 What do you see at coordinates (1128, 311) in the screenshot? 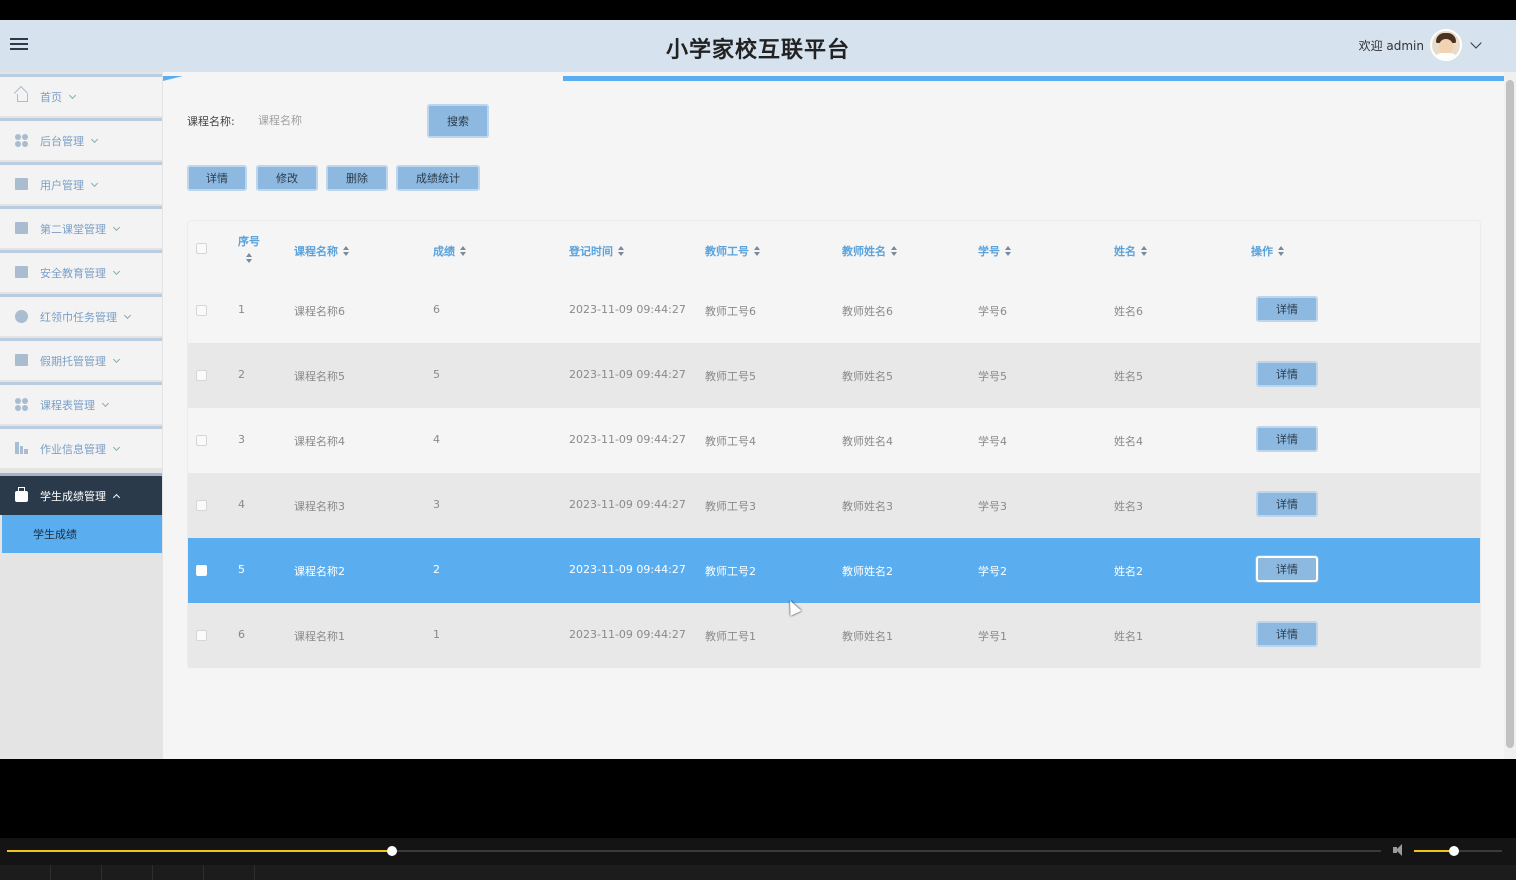
I see `cell-name: 姓名6` at bounding box center [1128, 311].